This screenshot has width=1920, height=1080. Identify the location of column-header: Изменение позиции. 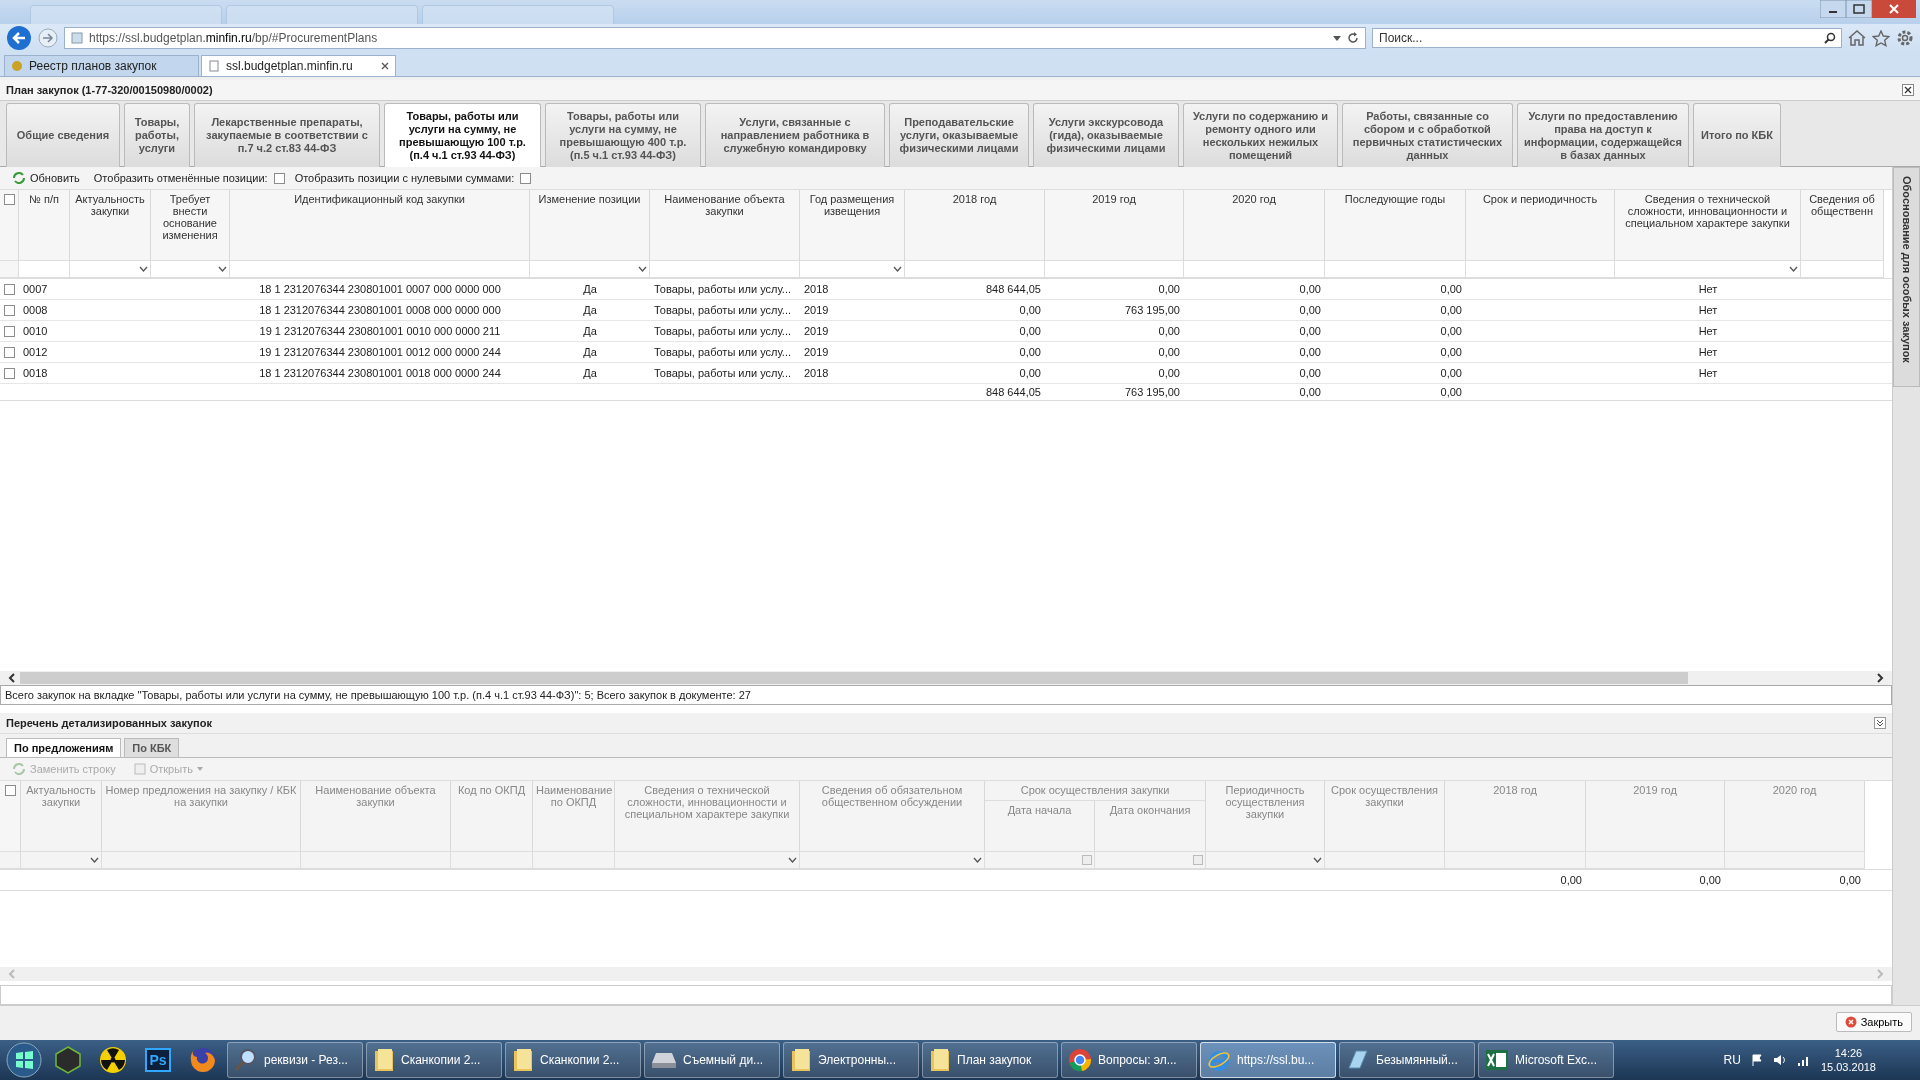
(590, 225).